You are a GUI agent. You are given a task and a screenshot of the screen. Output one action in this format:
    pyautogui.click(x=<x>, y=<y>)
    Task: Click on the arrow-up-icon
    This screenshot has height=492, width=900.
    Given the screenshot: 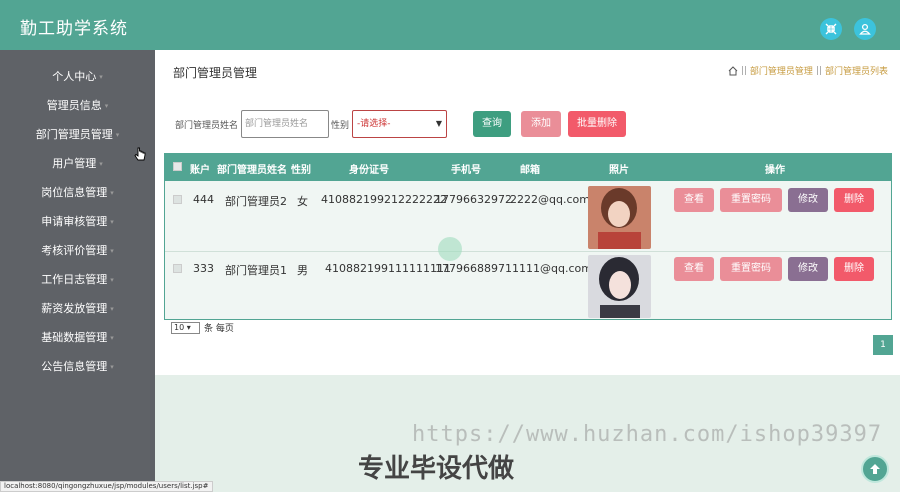 What is the action you would take?
    pyautogui.click(x=875, y=469)
    